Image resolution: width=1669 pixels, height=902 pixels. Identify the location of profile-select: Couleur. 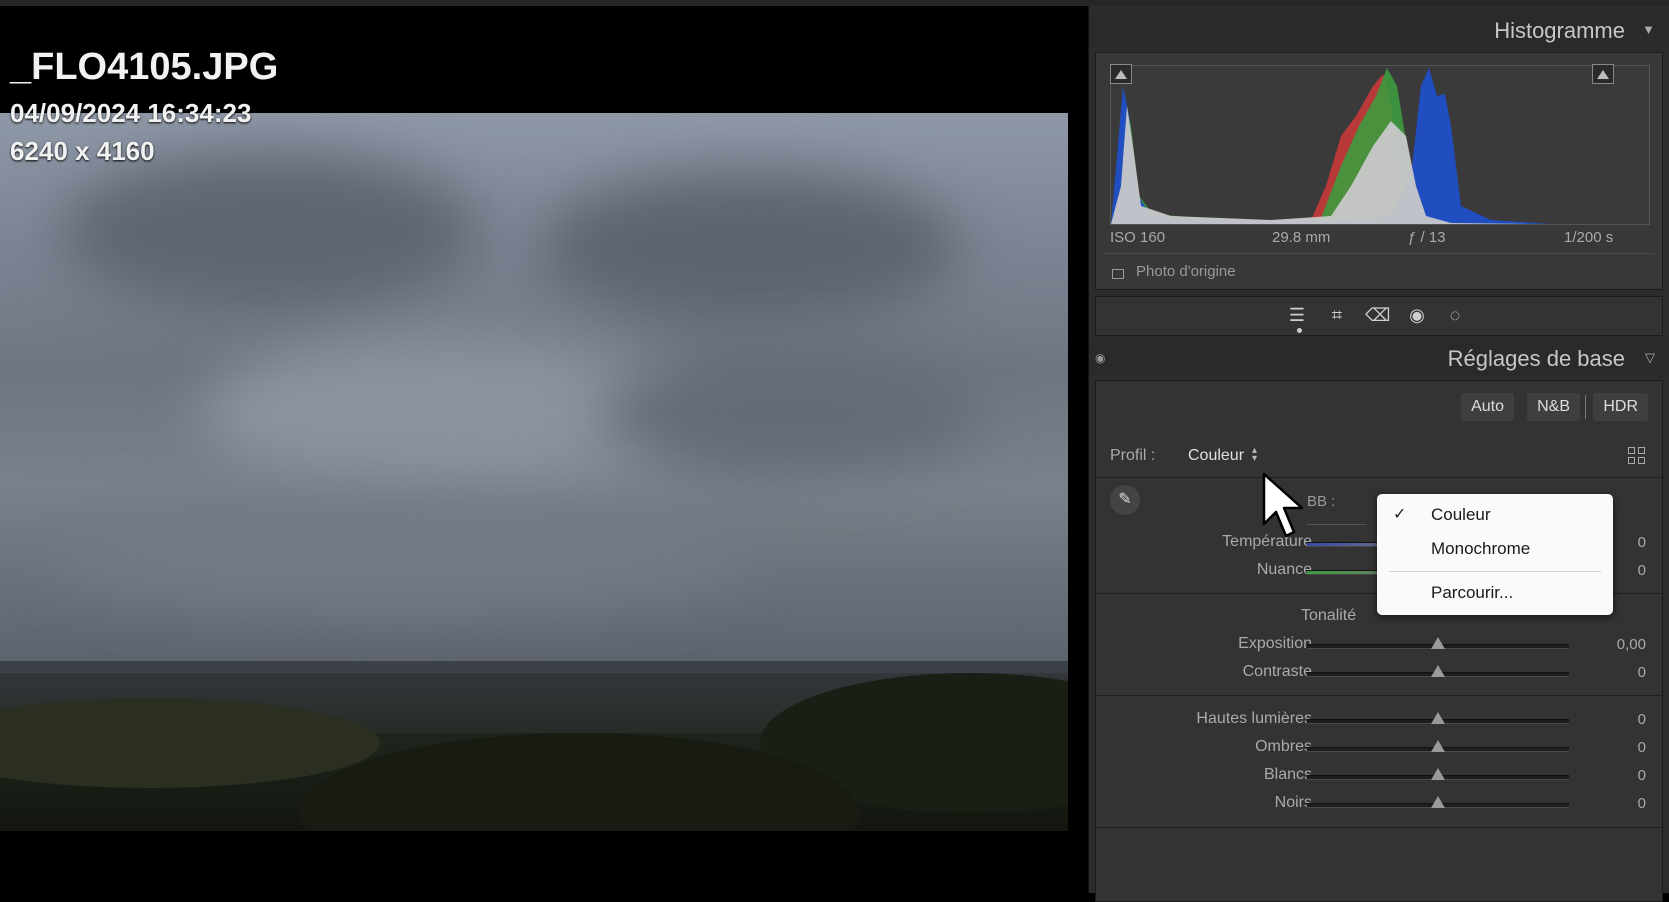
(1216, 456).